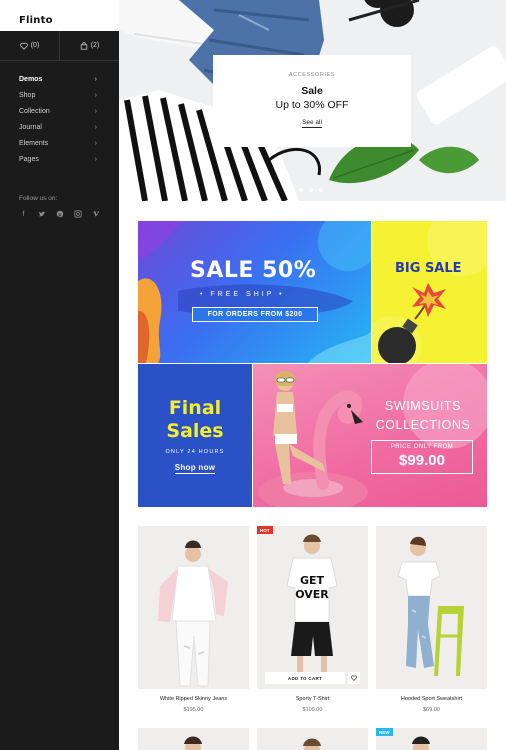  I want to click on product-image: GET OVER HOT ADD TO CART, so click(312, 607).